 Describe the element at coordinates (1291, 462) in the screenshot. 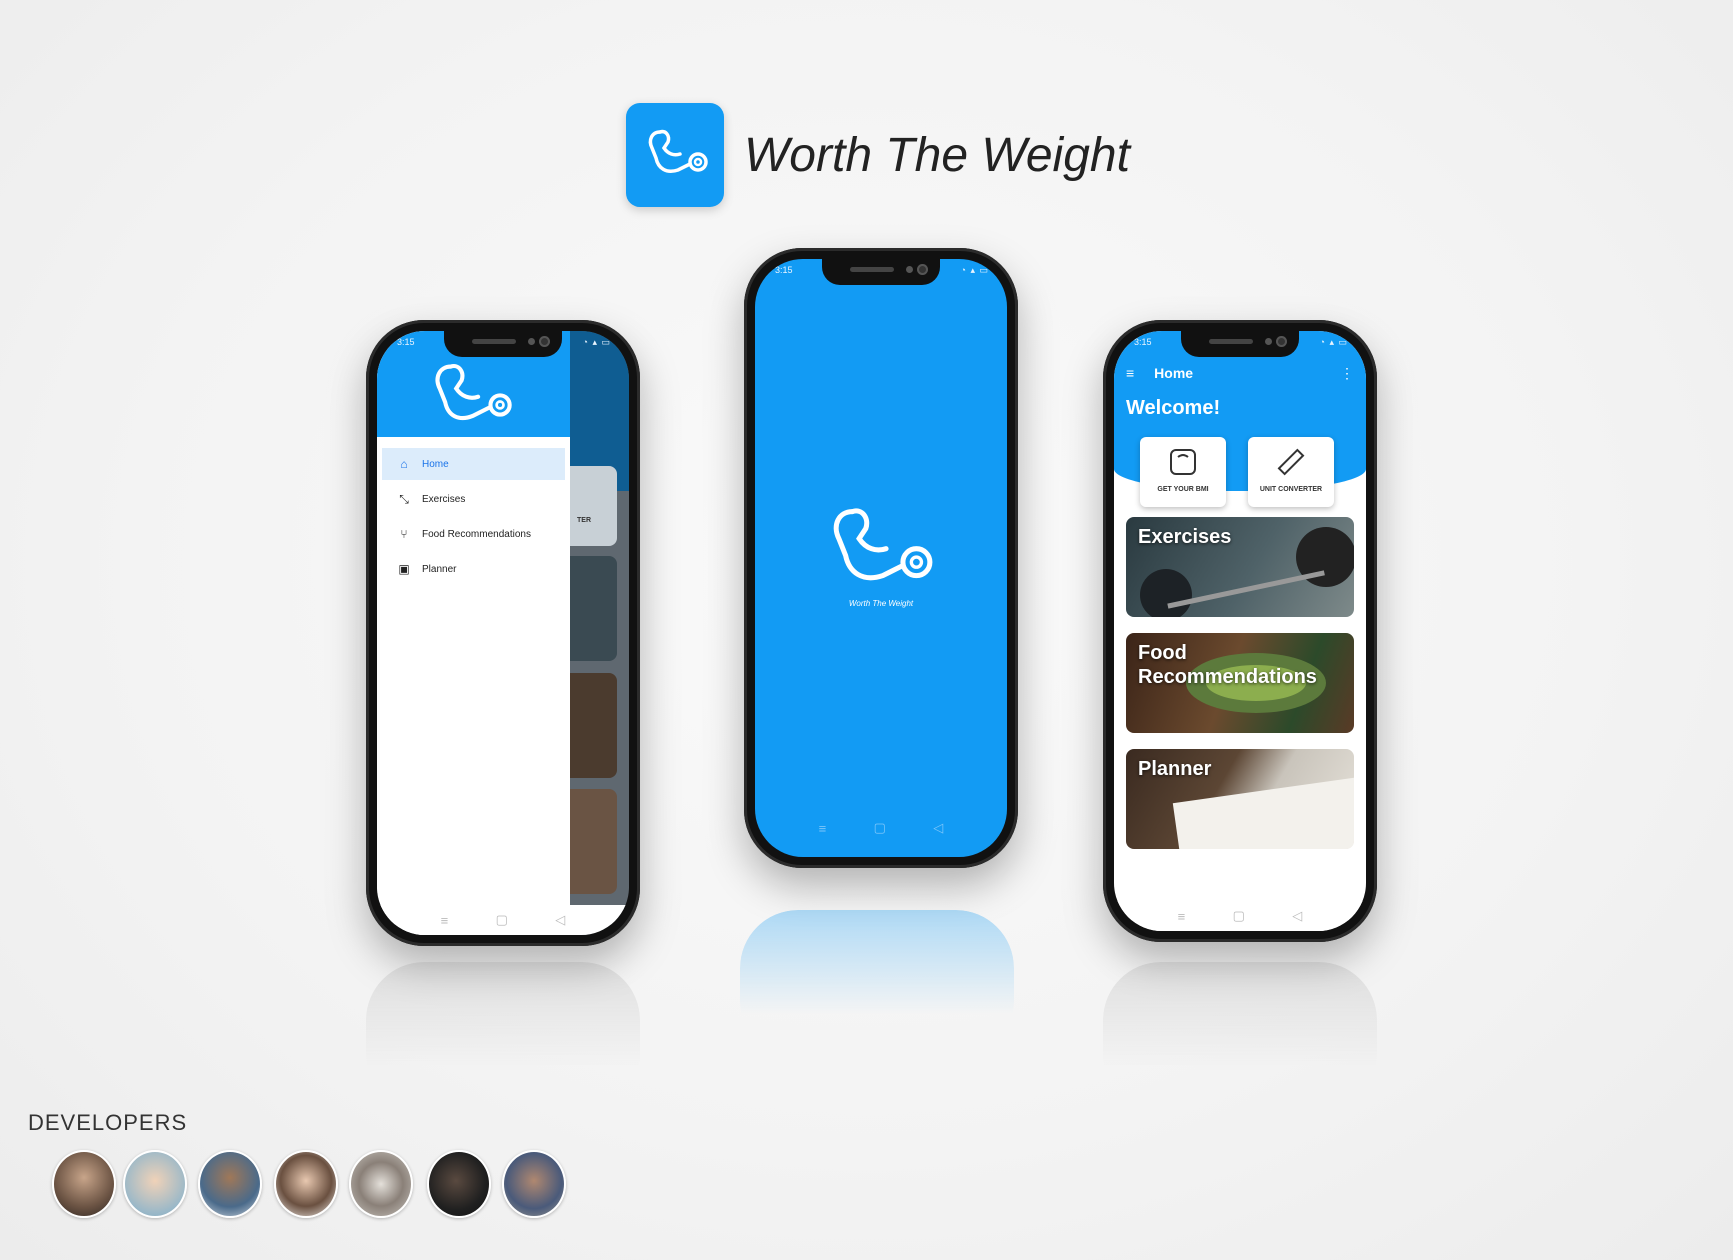

I see `ruler-icon` at that location.